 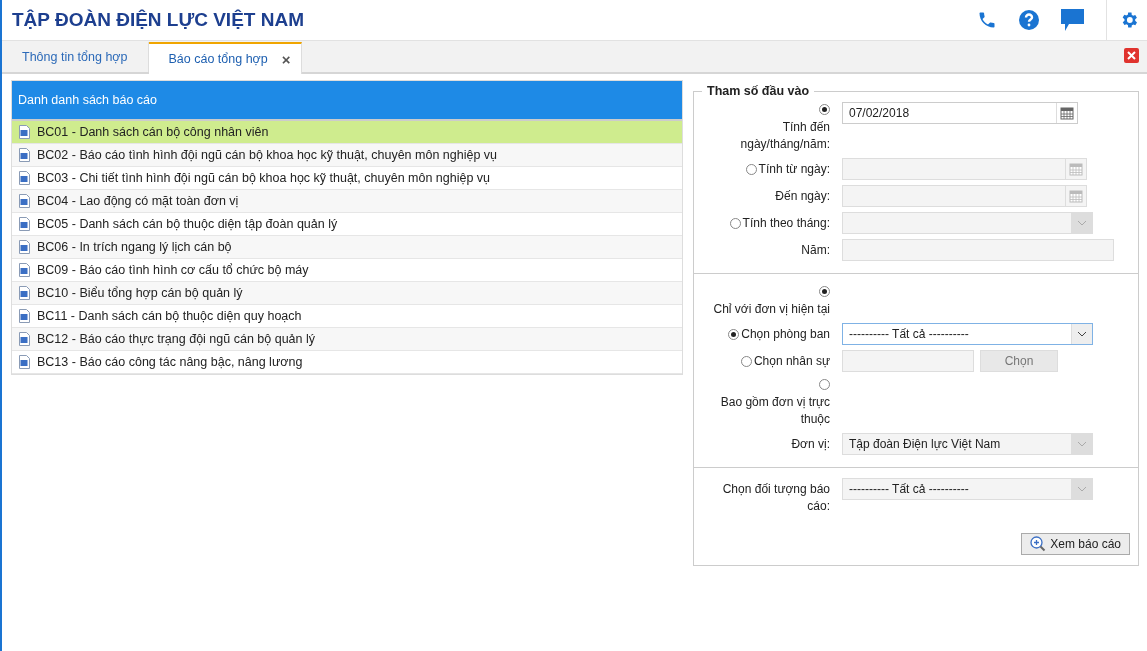 I want to click on report-list-item: BC02 - Báo cáo tình hình đội ngũ cán bộ khoa học kỹ thuật, chuyên môn nghiệp vụ, so click(x=347, y=155).